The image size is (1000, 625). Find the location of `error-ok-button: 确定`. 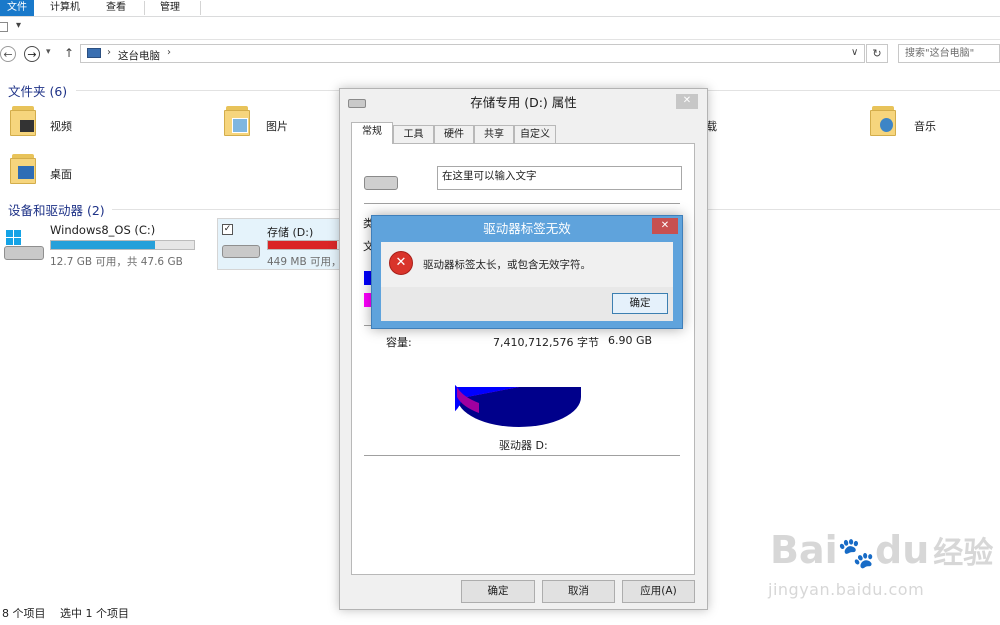

error-ok-button: 确定 is located at coordinates (640, 303).